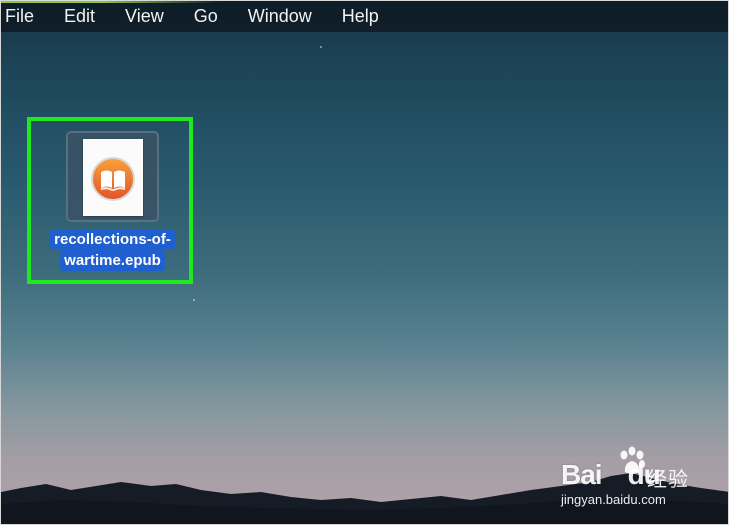 Image resolution: width=729 pixels, height=525 pixels. I want to click on watermark-suffix: 经验, so click(668, 479).